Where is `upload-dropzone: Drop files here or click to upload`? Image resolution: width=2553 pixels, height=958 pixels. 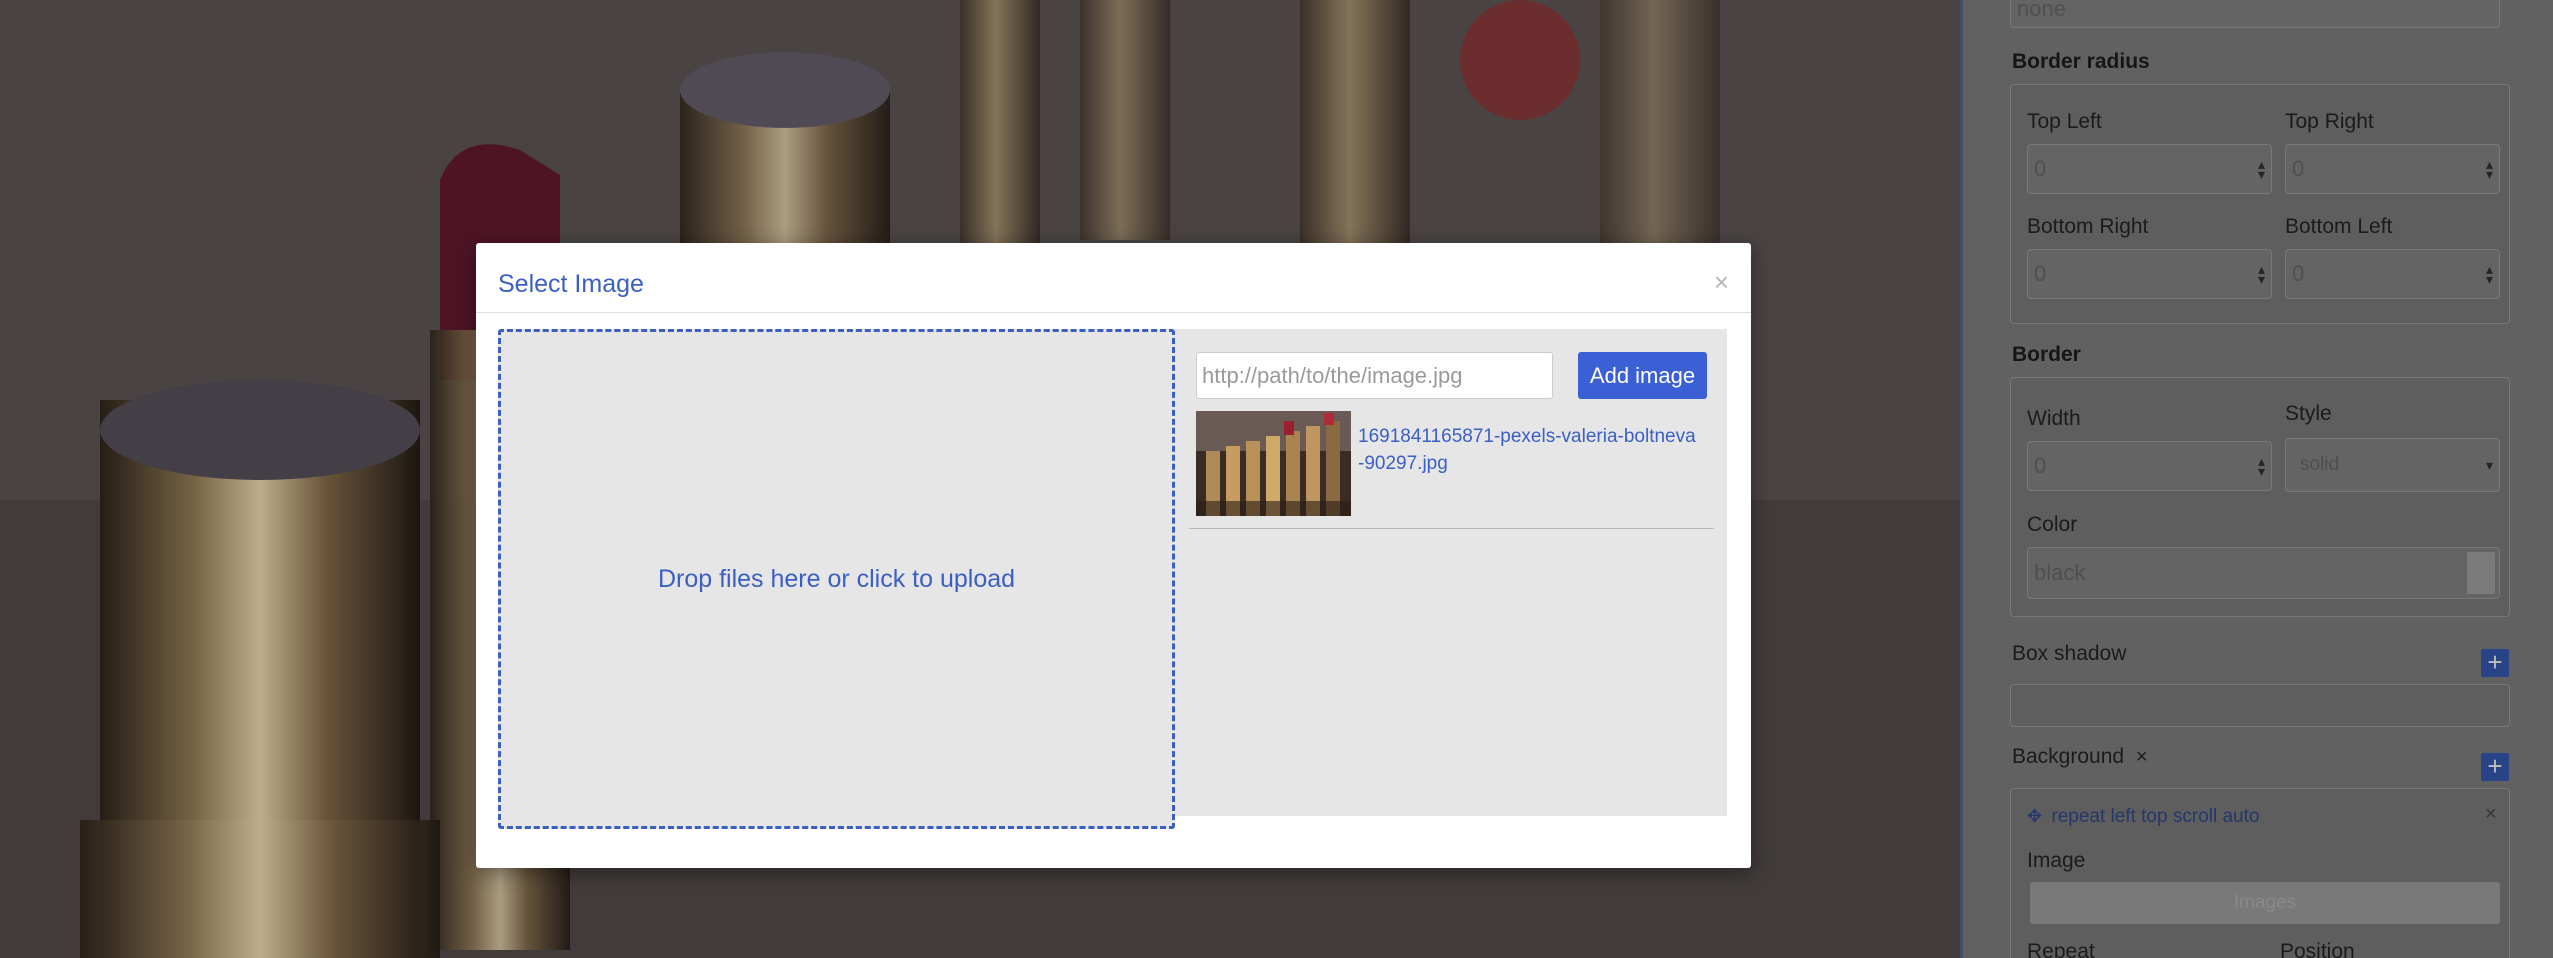 upload-dropzone: Drop files here or click to upload is located at coordinates (836, 579).